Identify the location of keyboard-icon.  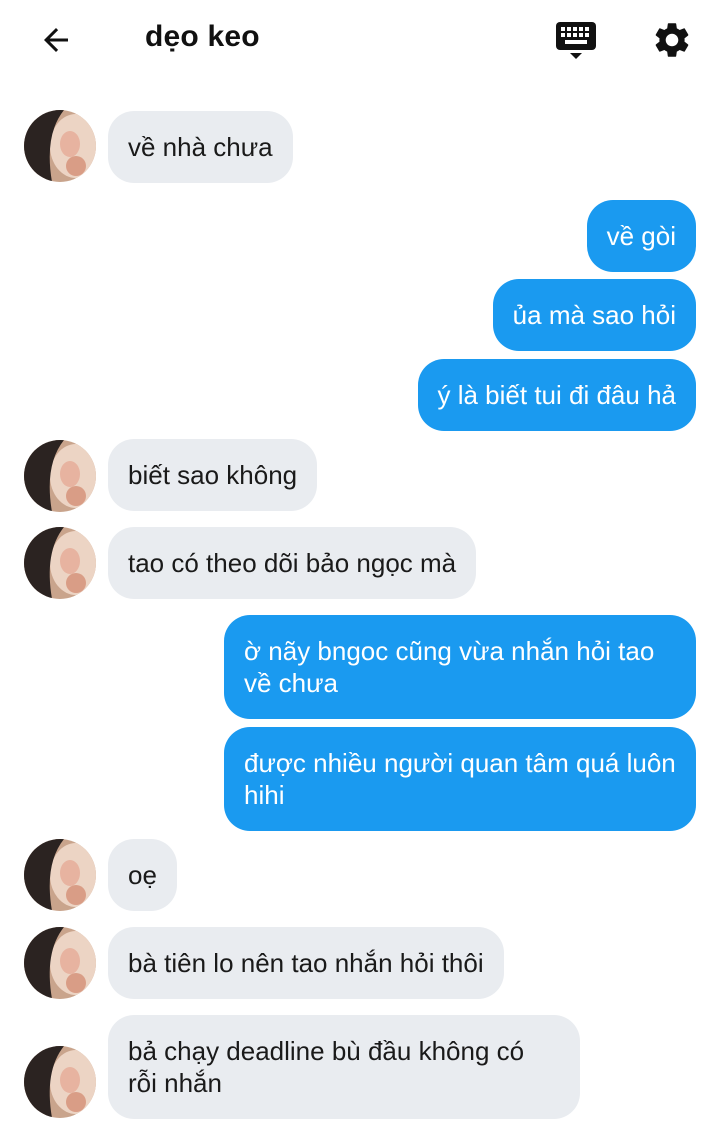
(576, 40).